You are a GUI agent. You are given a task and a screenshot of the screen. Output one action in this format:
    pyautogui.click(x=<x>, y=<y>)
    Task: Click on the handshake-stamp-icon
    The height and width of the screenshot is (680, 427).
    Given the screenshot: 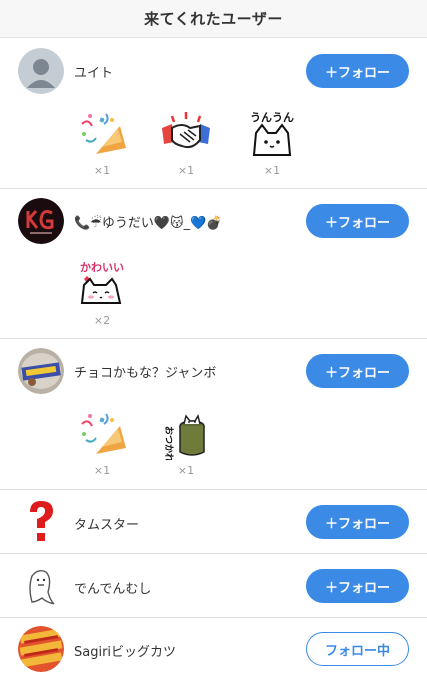 What is the action you would take?
    pyautogui.click(x=186, y=134)
    